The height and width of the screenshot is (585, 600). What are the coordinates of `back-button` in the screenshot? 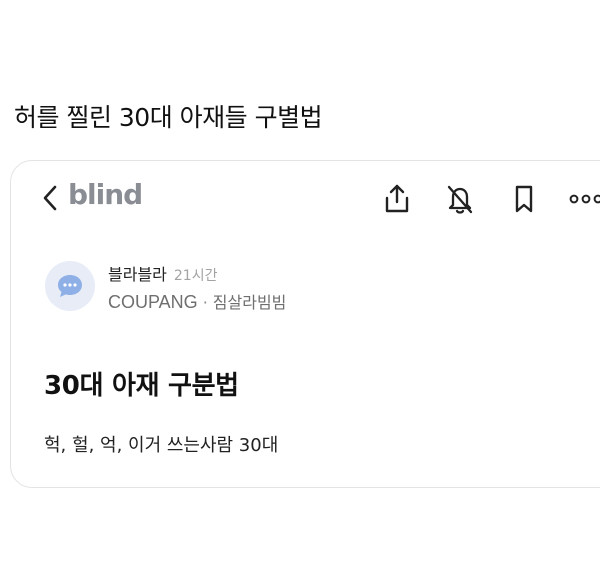 It's located at (50, 198).